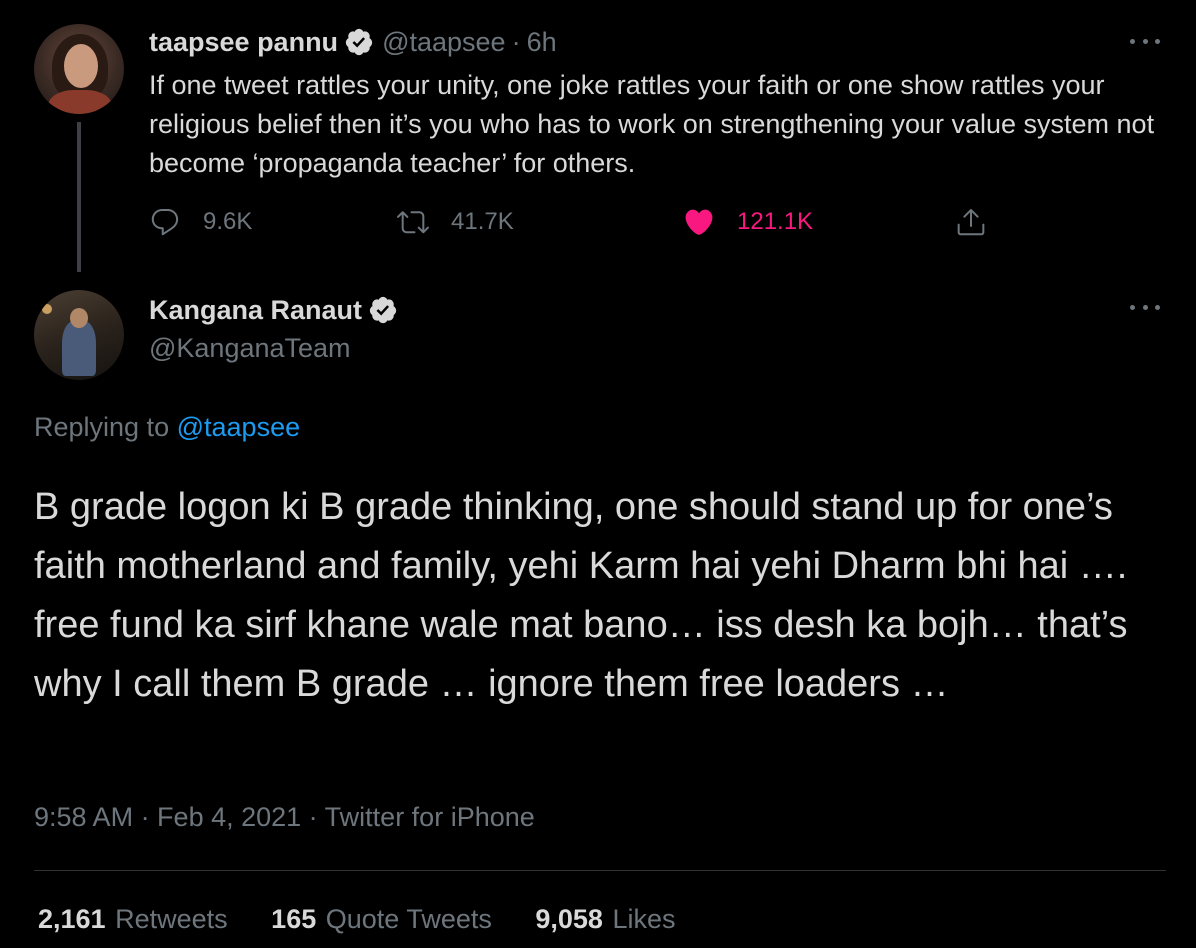  Describe the element at coordinates (971, 222) in the screenshot. I see `share-icon` at that location.